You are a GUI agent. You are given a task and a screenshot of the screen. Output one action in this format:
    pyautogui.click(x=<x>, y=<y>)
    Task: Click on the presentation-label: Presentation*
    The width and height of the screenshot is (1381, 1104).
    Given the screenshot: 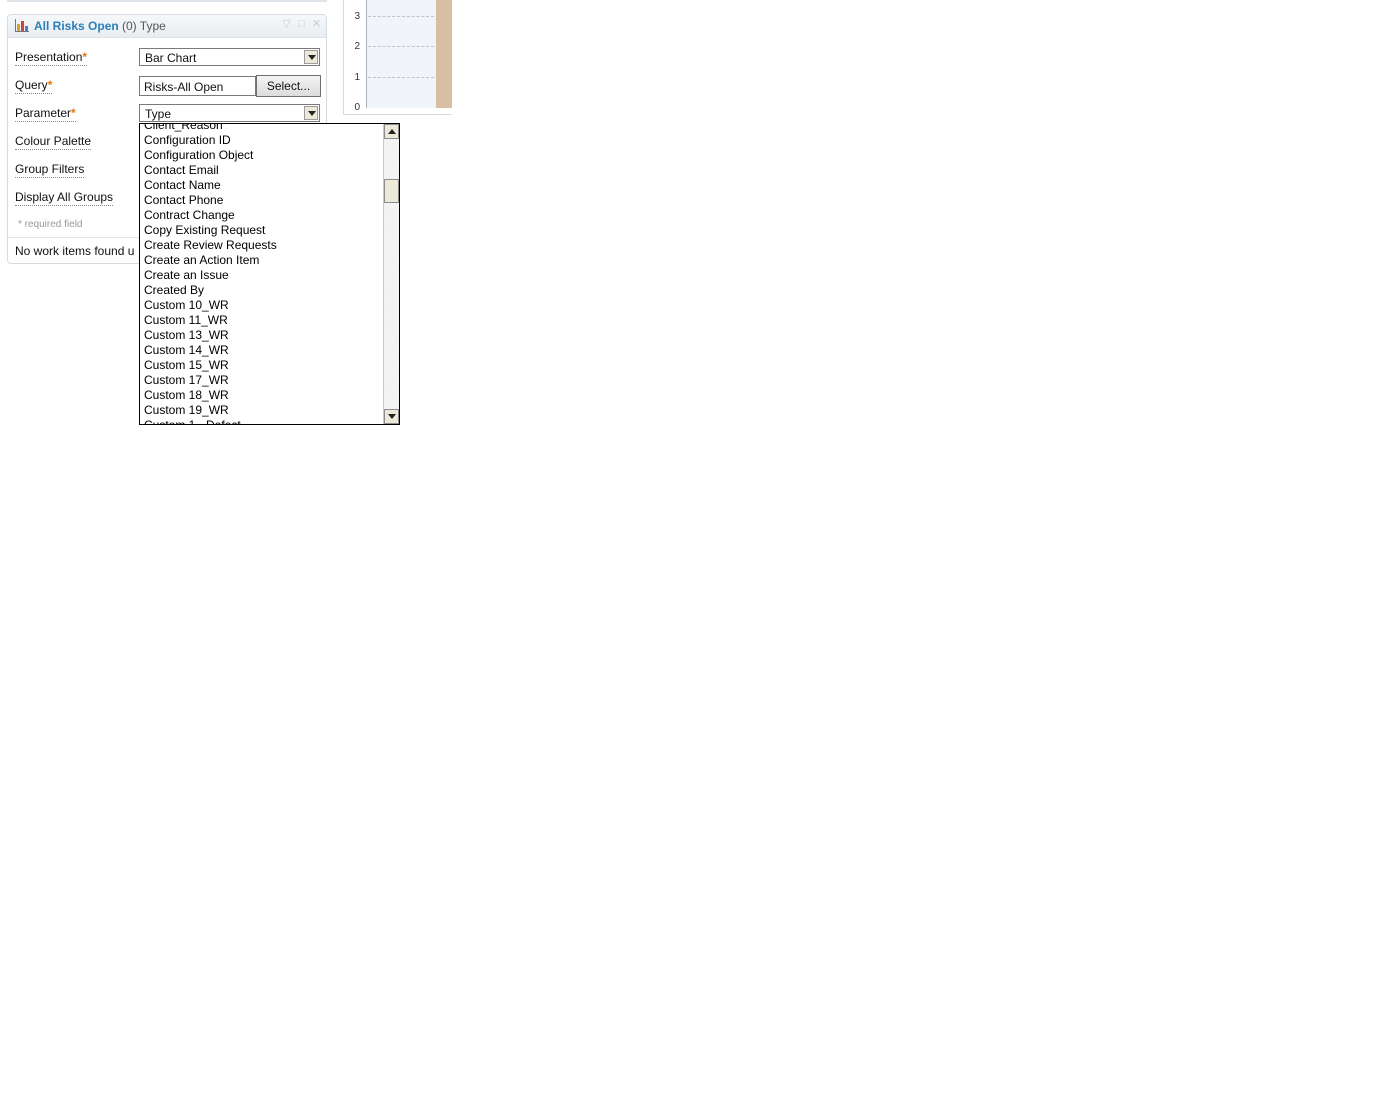 What is the action you would take?
    pyautogui.click(x=51, y=58)
    